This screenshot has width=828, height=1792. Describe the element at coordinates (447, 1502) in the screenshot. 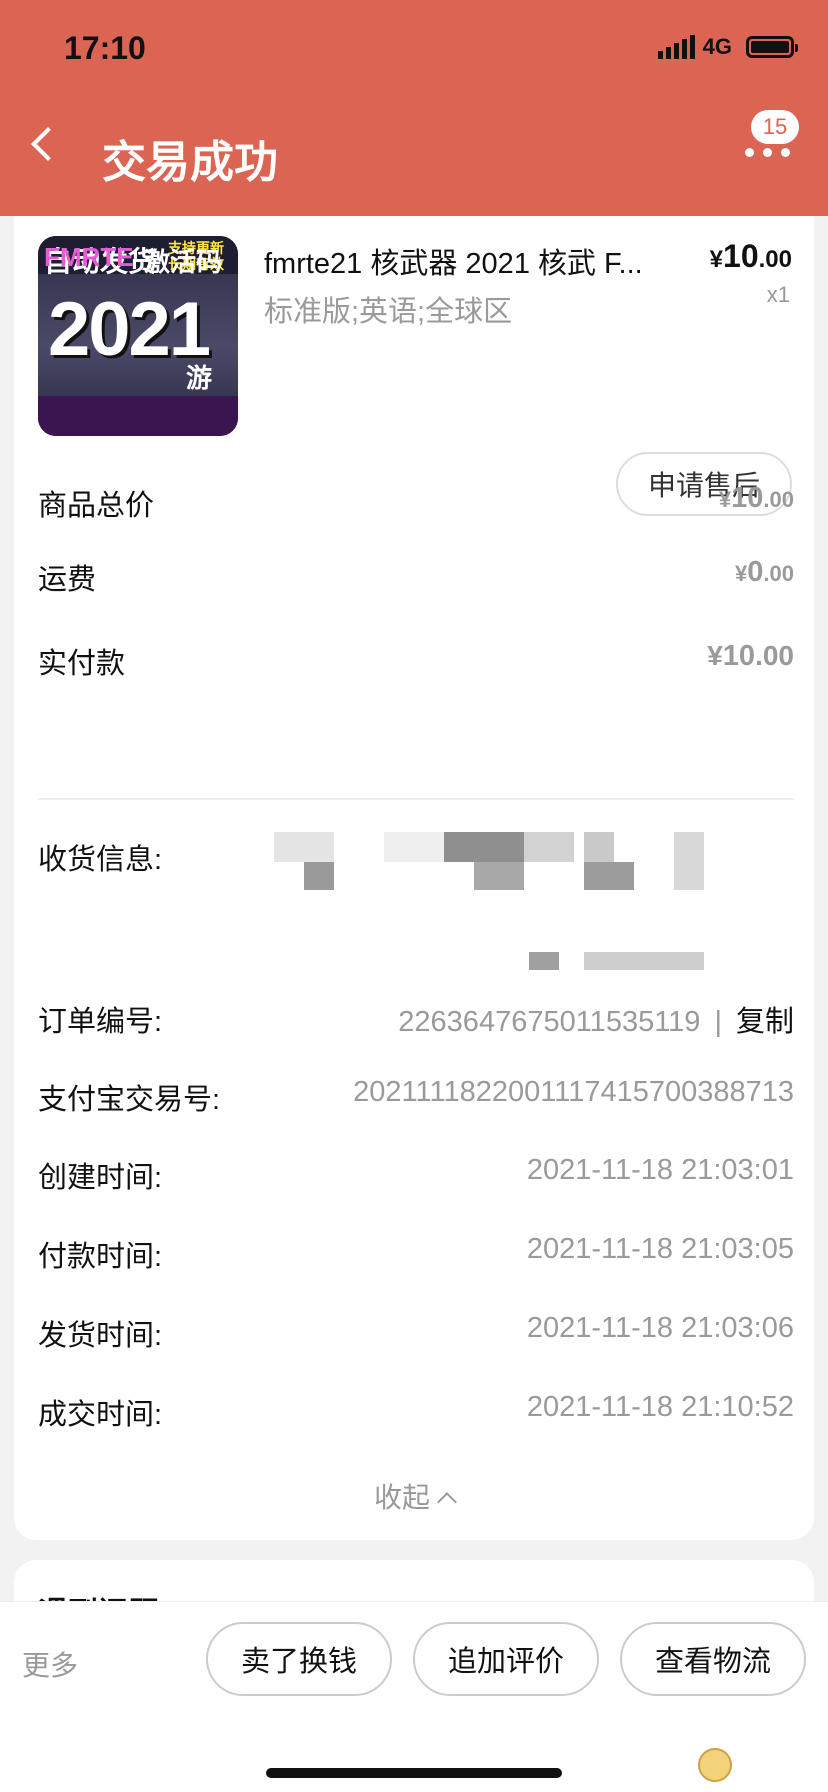

I see `chevron-up-icon` at that location.